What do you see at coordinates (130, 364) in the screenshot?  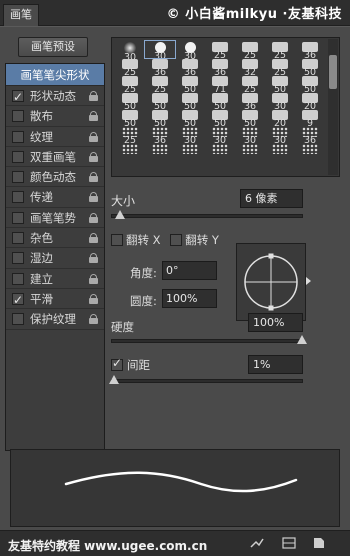 I see `spacing-option: 间距` at bounding box center [130, 364].